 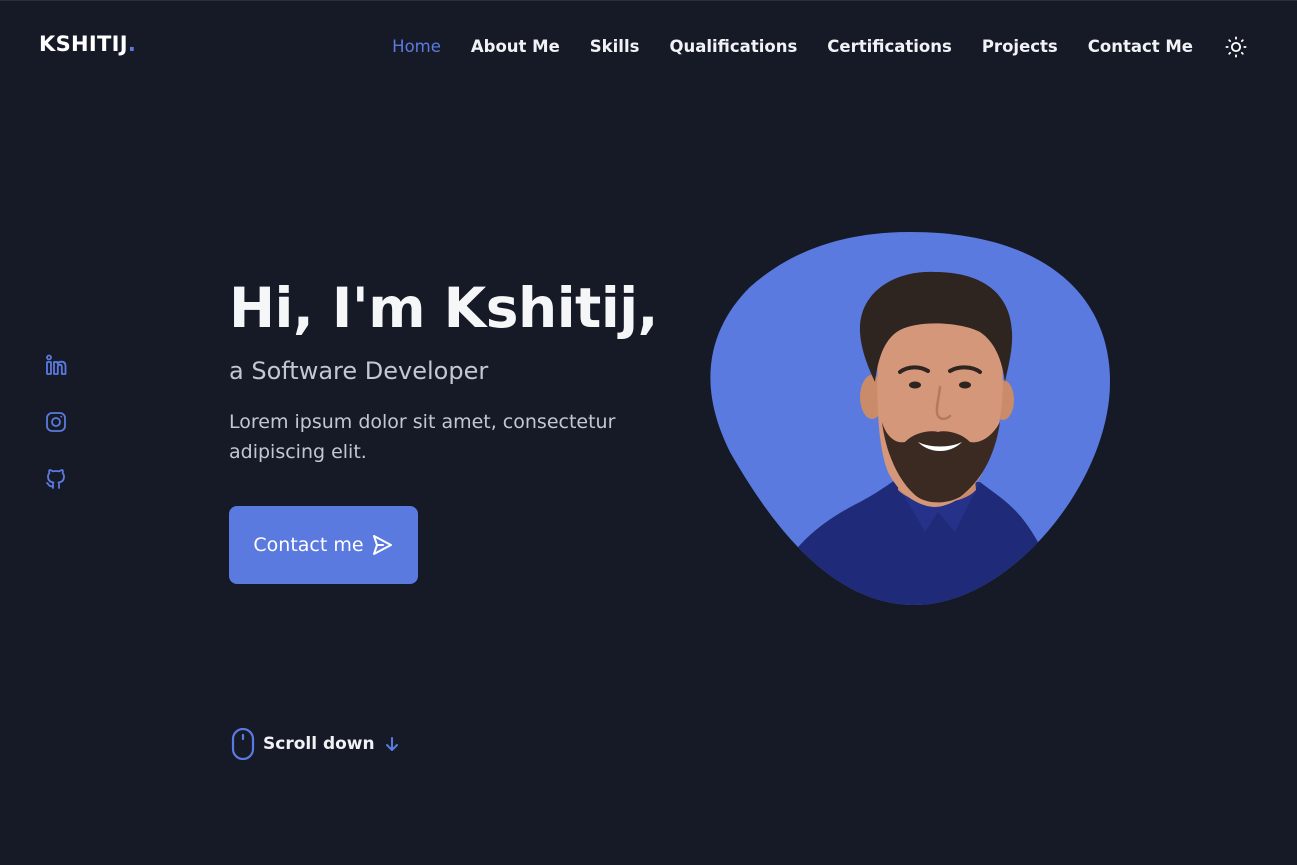 I want to click on logo: KSHITIJ., so click(x=87, y=44).